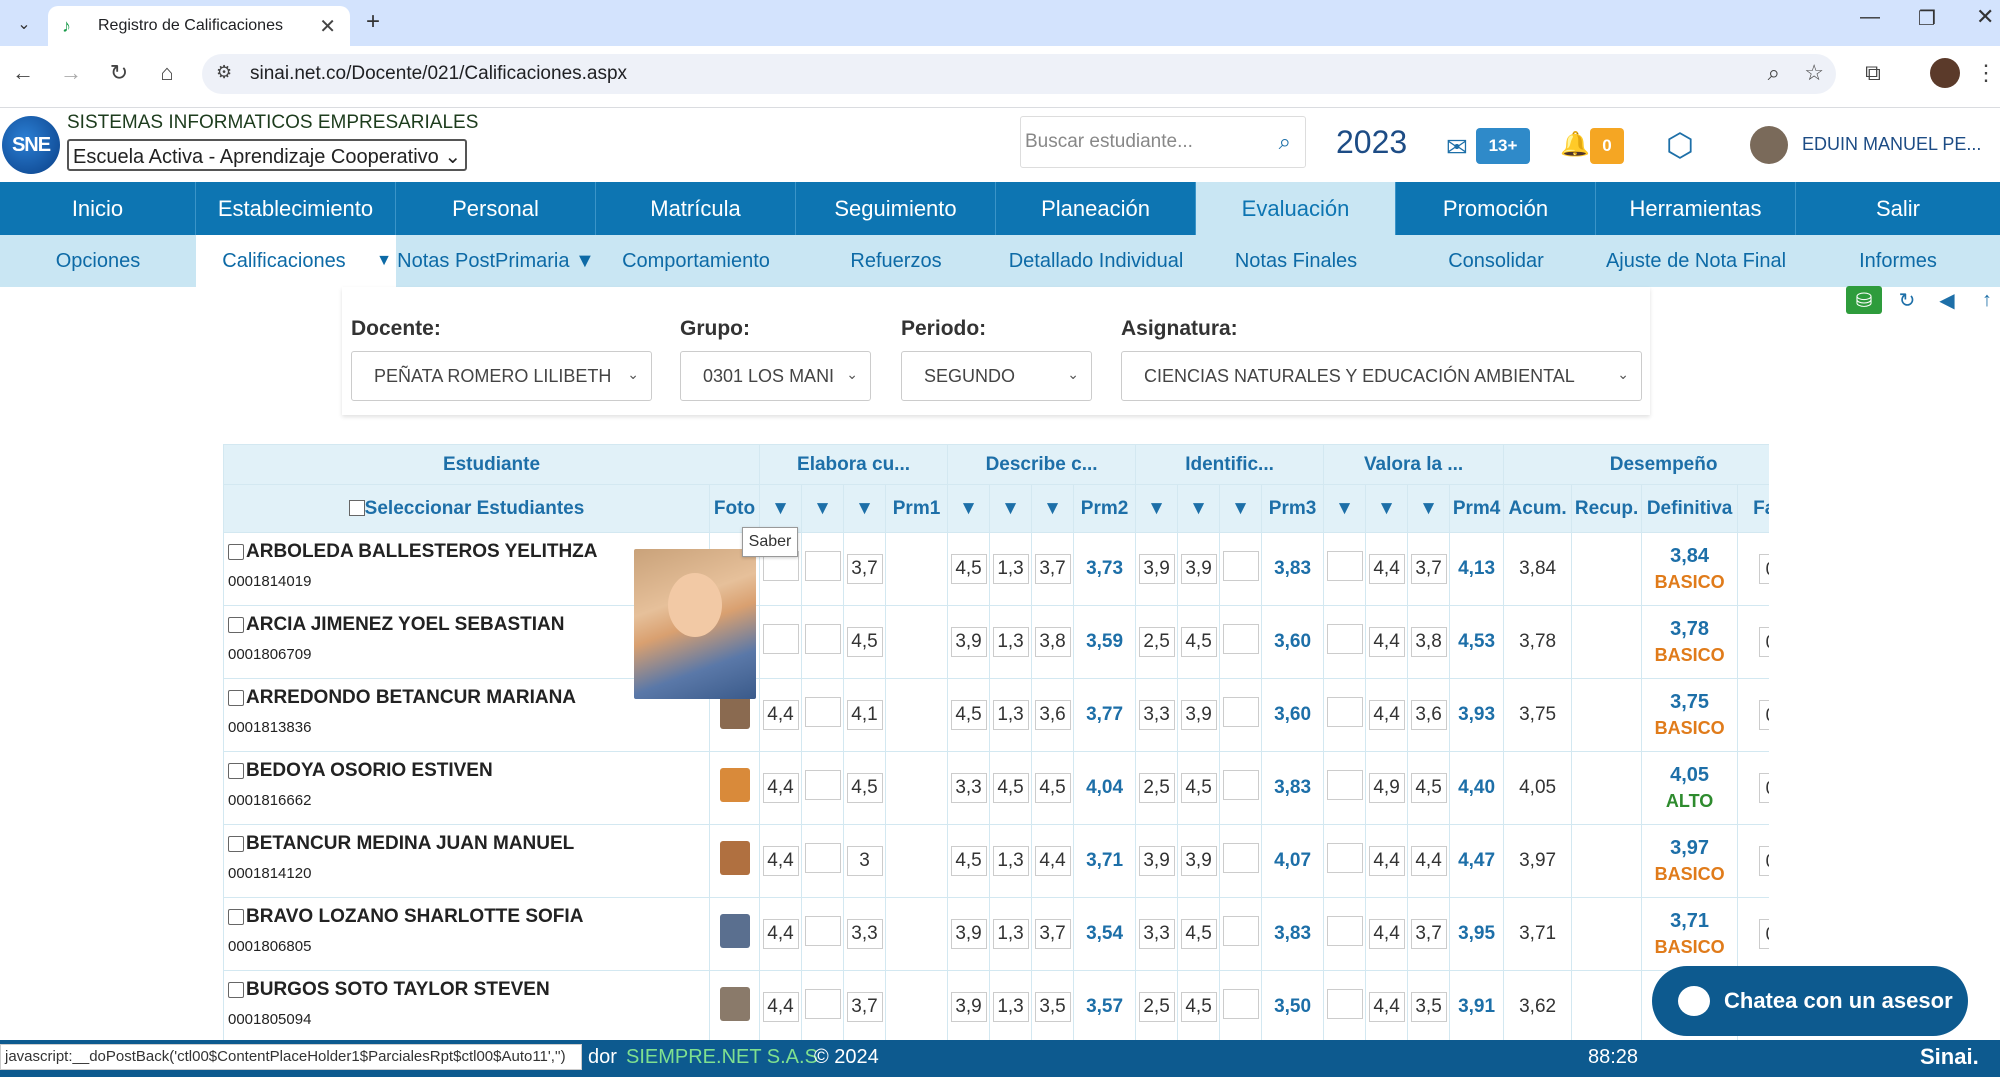  What do you see at coordinates (696, 261) in the screenshot?
I see `submenu-comportamiento: Comportamiento` at bounding box center [696, 261].